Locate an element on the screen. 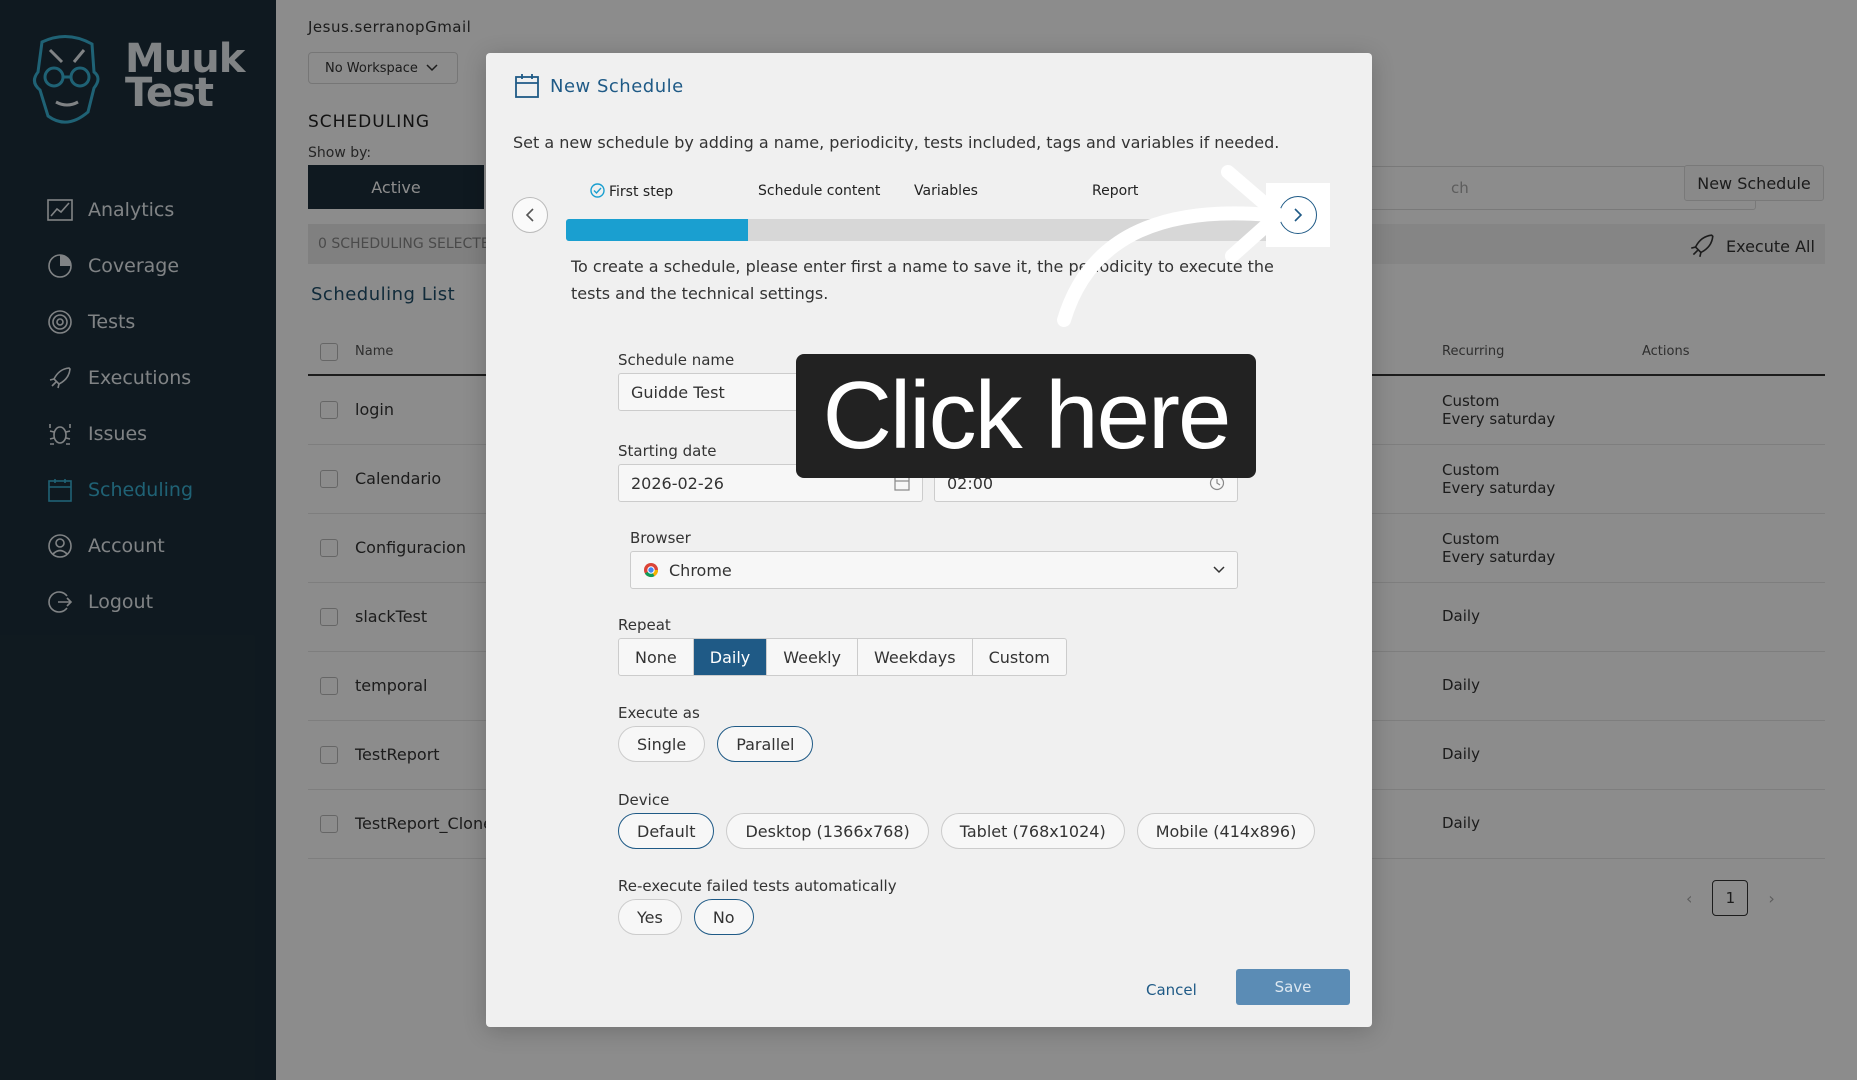 This screenshot has height=1080, width=1857. chrome-icon is located at coordinates (651, 570).